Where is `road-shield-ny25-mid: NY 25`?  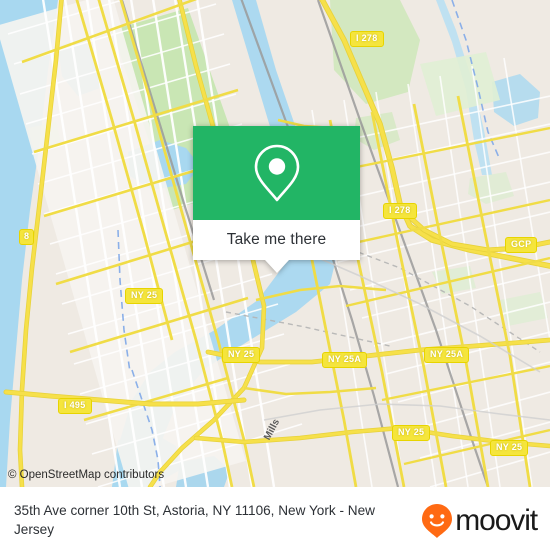
road-shield-ny25-mid: NY 25 is located at coordinates (241, 355).